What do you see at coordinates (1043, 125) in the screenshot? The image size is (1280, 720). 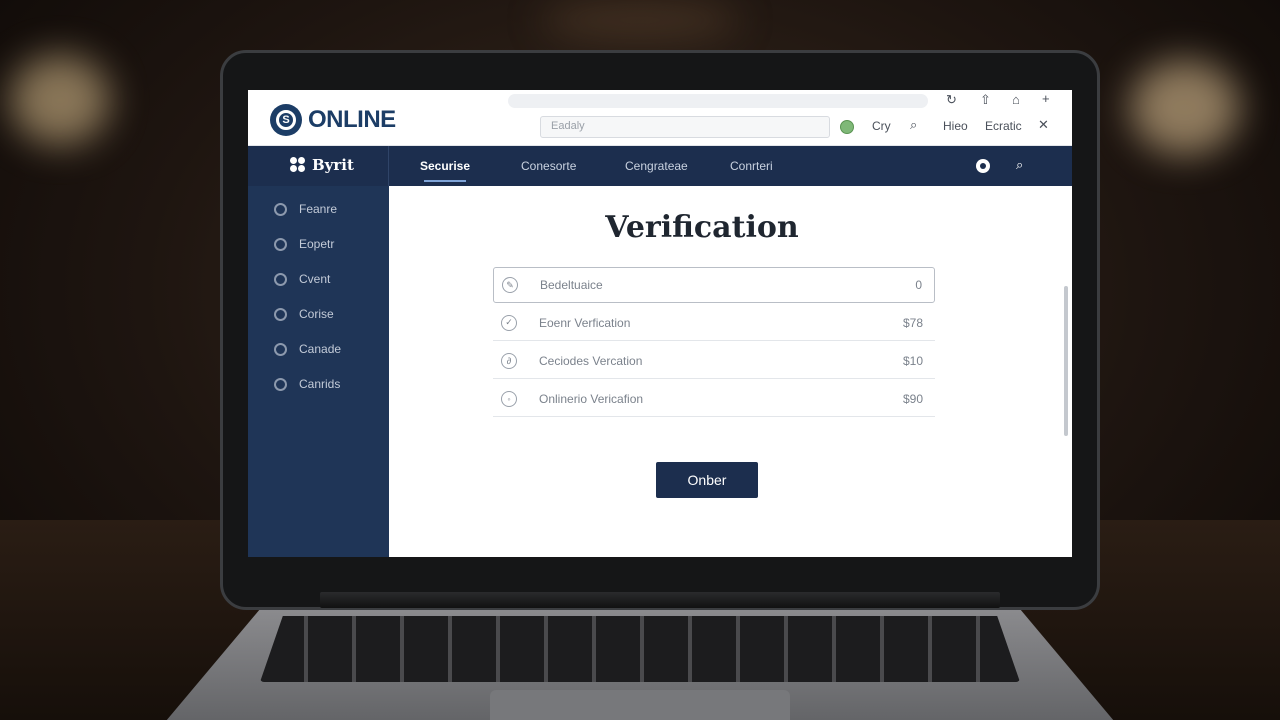 I see `close-icon: ✕` at bounding box center [1043, 125].